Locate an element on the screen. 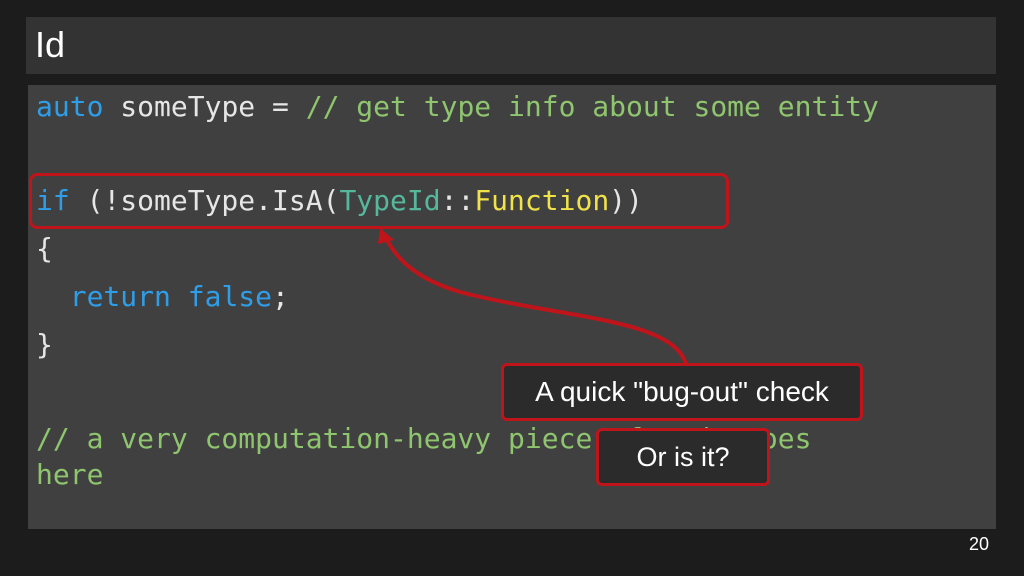 This screenshot has height=576, width=1024. callout-or-is-it: Or is it? is located at coordinates (683, 457).